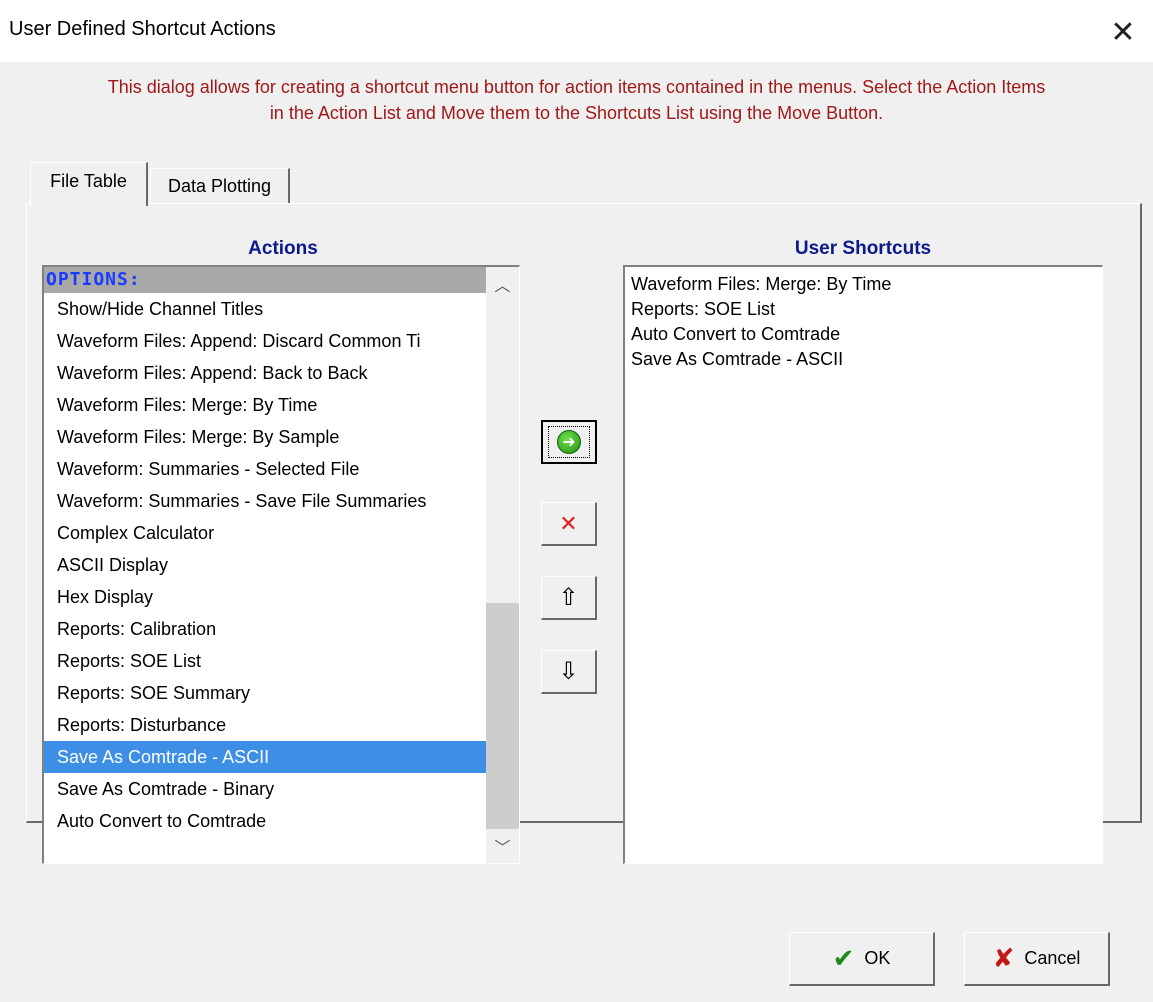 The image size is (1153, 1002). I want to click on chevron-up-icon: ︿, so click(502, 286).